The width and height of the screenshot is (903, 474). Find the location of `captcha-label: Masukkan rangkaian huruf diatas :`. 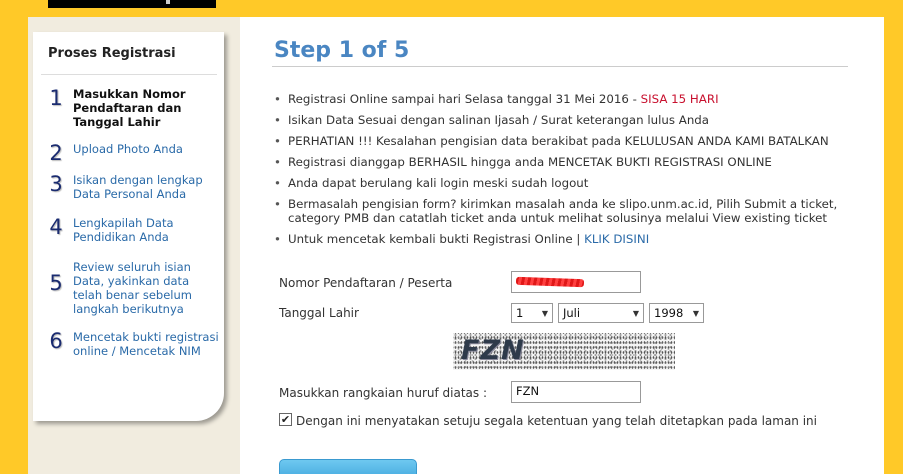

captcha-label: Masukkan rangkaian huruf diatas : is located at coordinates (383, 393).